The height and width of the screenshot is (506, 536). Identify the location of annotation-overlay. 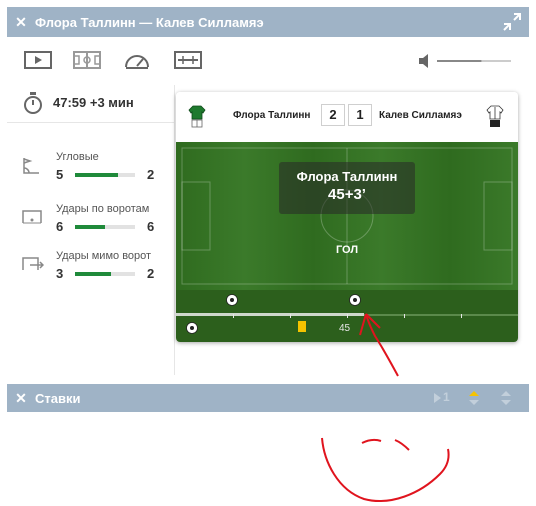
(385, 408).